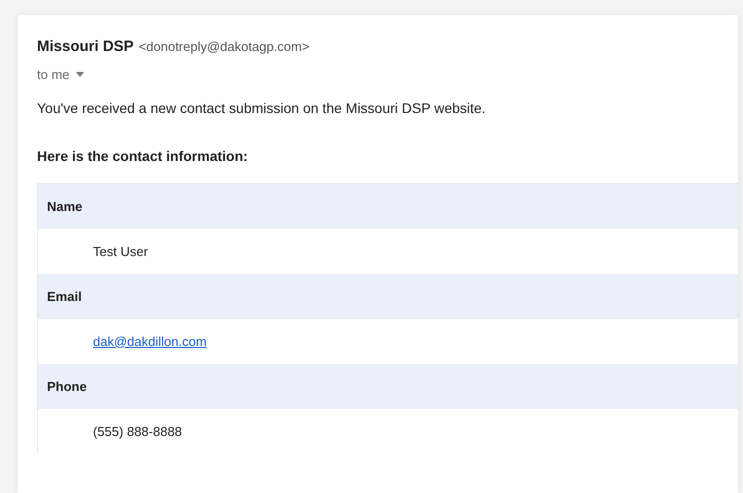 The height and width of the screenshot is (493, 743). Describe the element at coordinates (150, 342) in the screenshot. I see `email-link: dak@dakdillon.com` at that location.